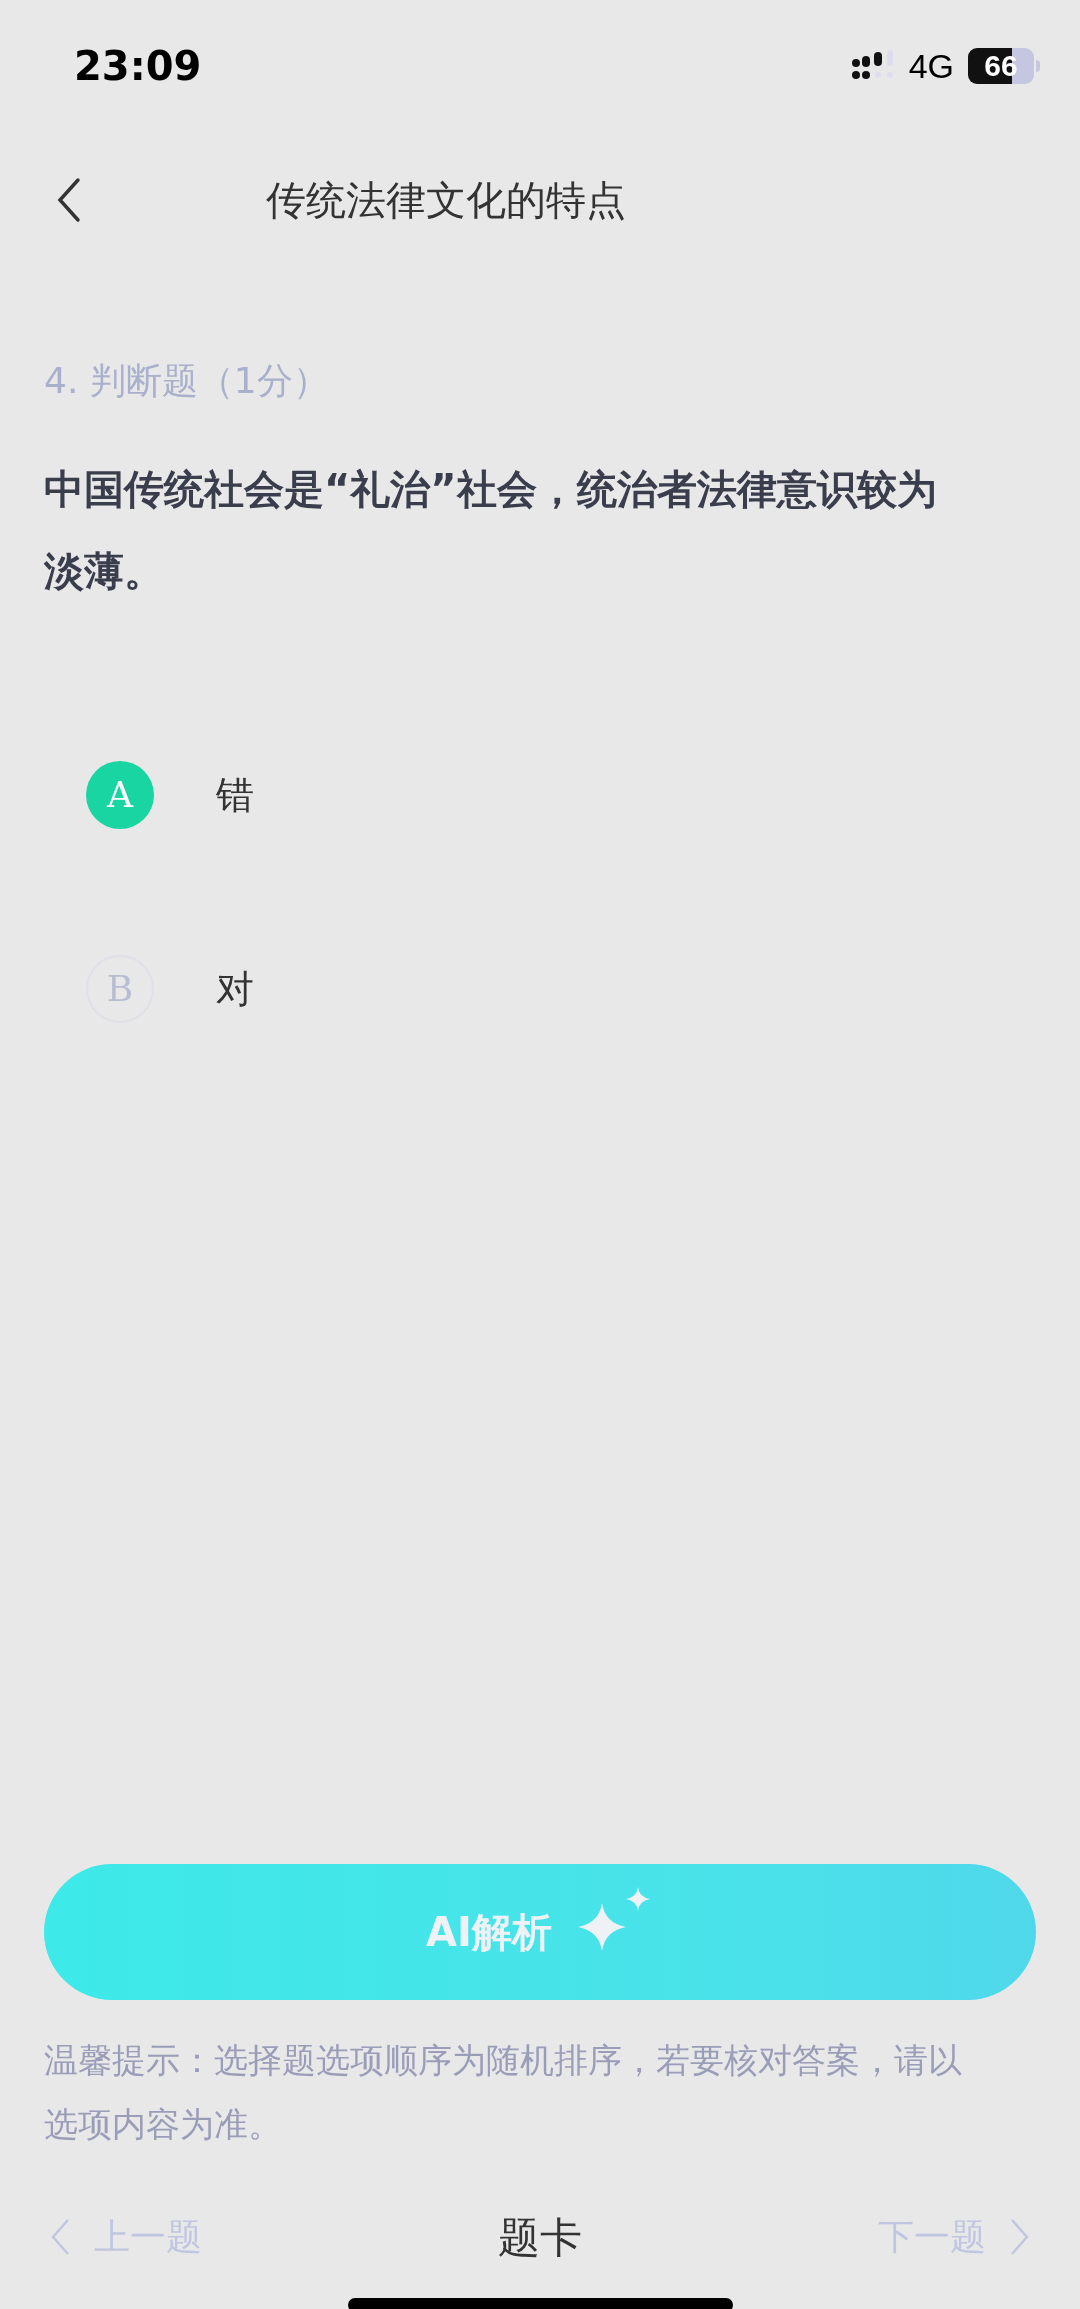 Image resolution: width=1080 pixels, height=2309 pixels. What do you see at coordinates (235, 989) in the screenshot?
I see `option-label: 对` at bounding box center [235, 989].